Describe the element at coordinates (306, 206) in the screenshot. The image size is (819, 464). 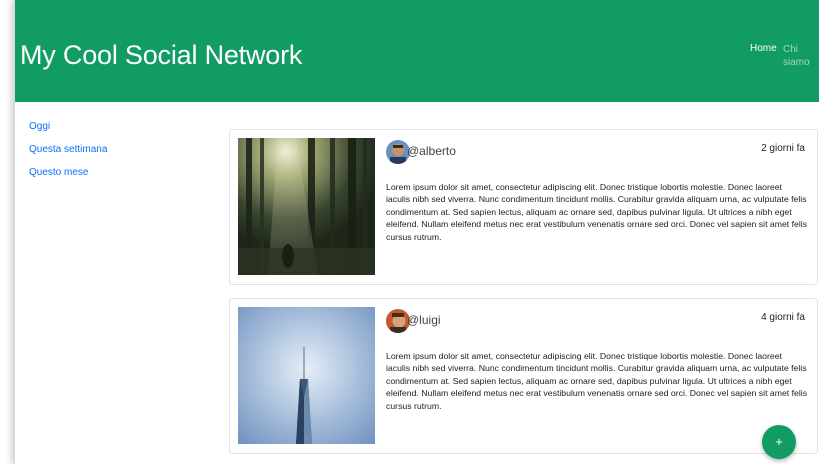
I see `forest-photo` at that location.